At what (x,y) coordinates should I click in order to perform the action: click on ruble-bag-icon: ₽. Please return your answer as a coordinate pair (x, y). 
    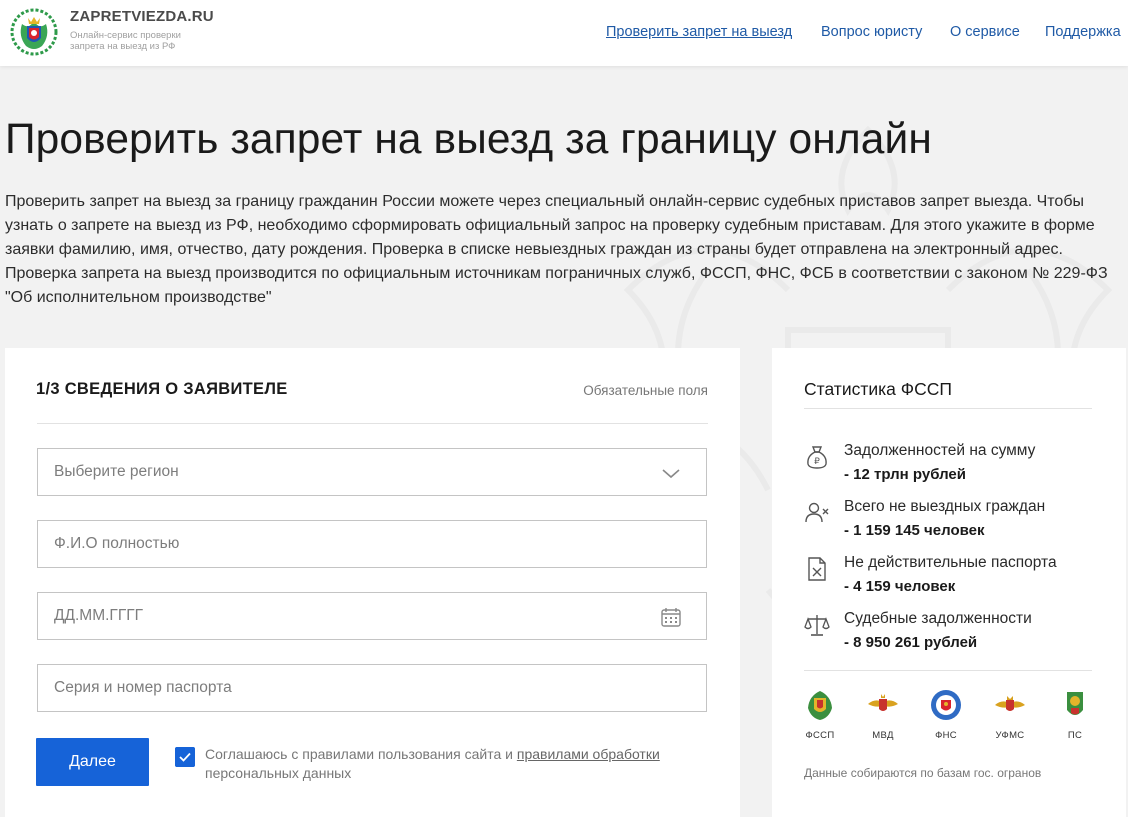
    Looking at the image, I should click on (817, 457).